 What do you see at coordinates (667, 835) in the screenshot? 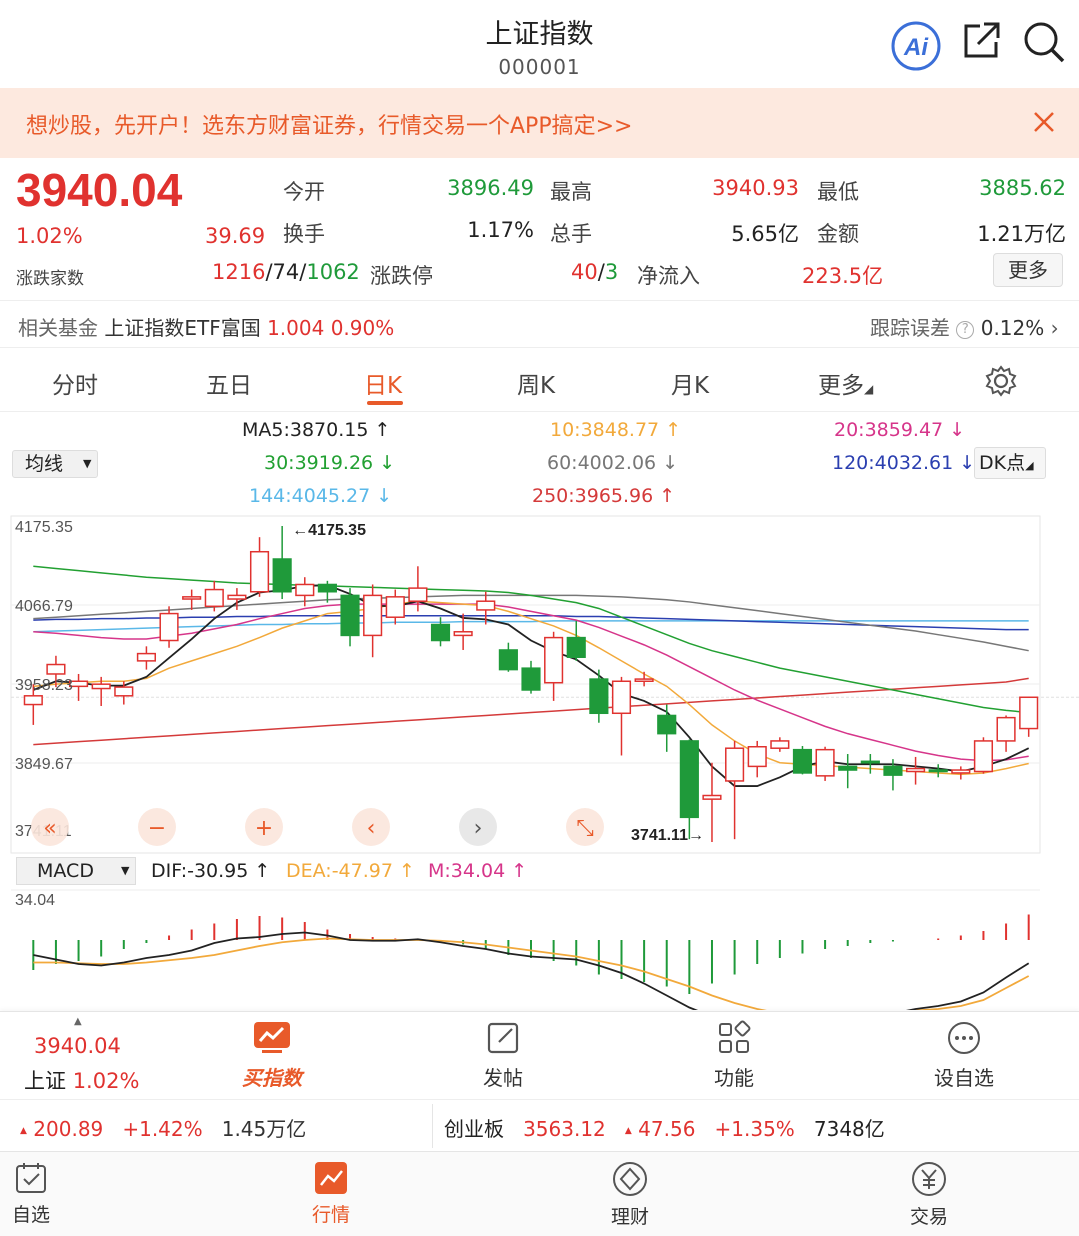
I see `min-price-label: 3741.11→` at bounding box center [667, 835].